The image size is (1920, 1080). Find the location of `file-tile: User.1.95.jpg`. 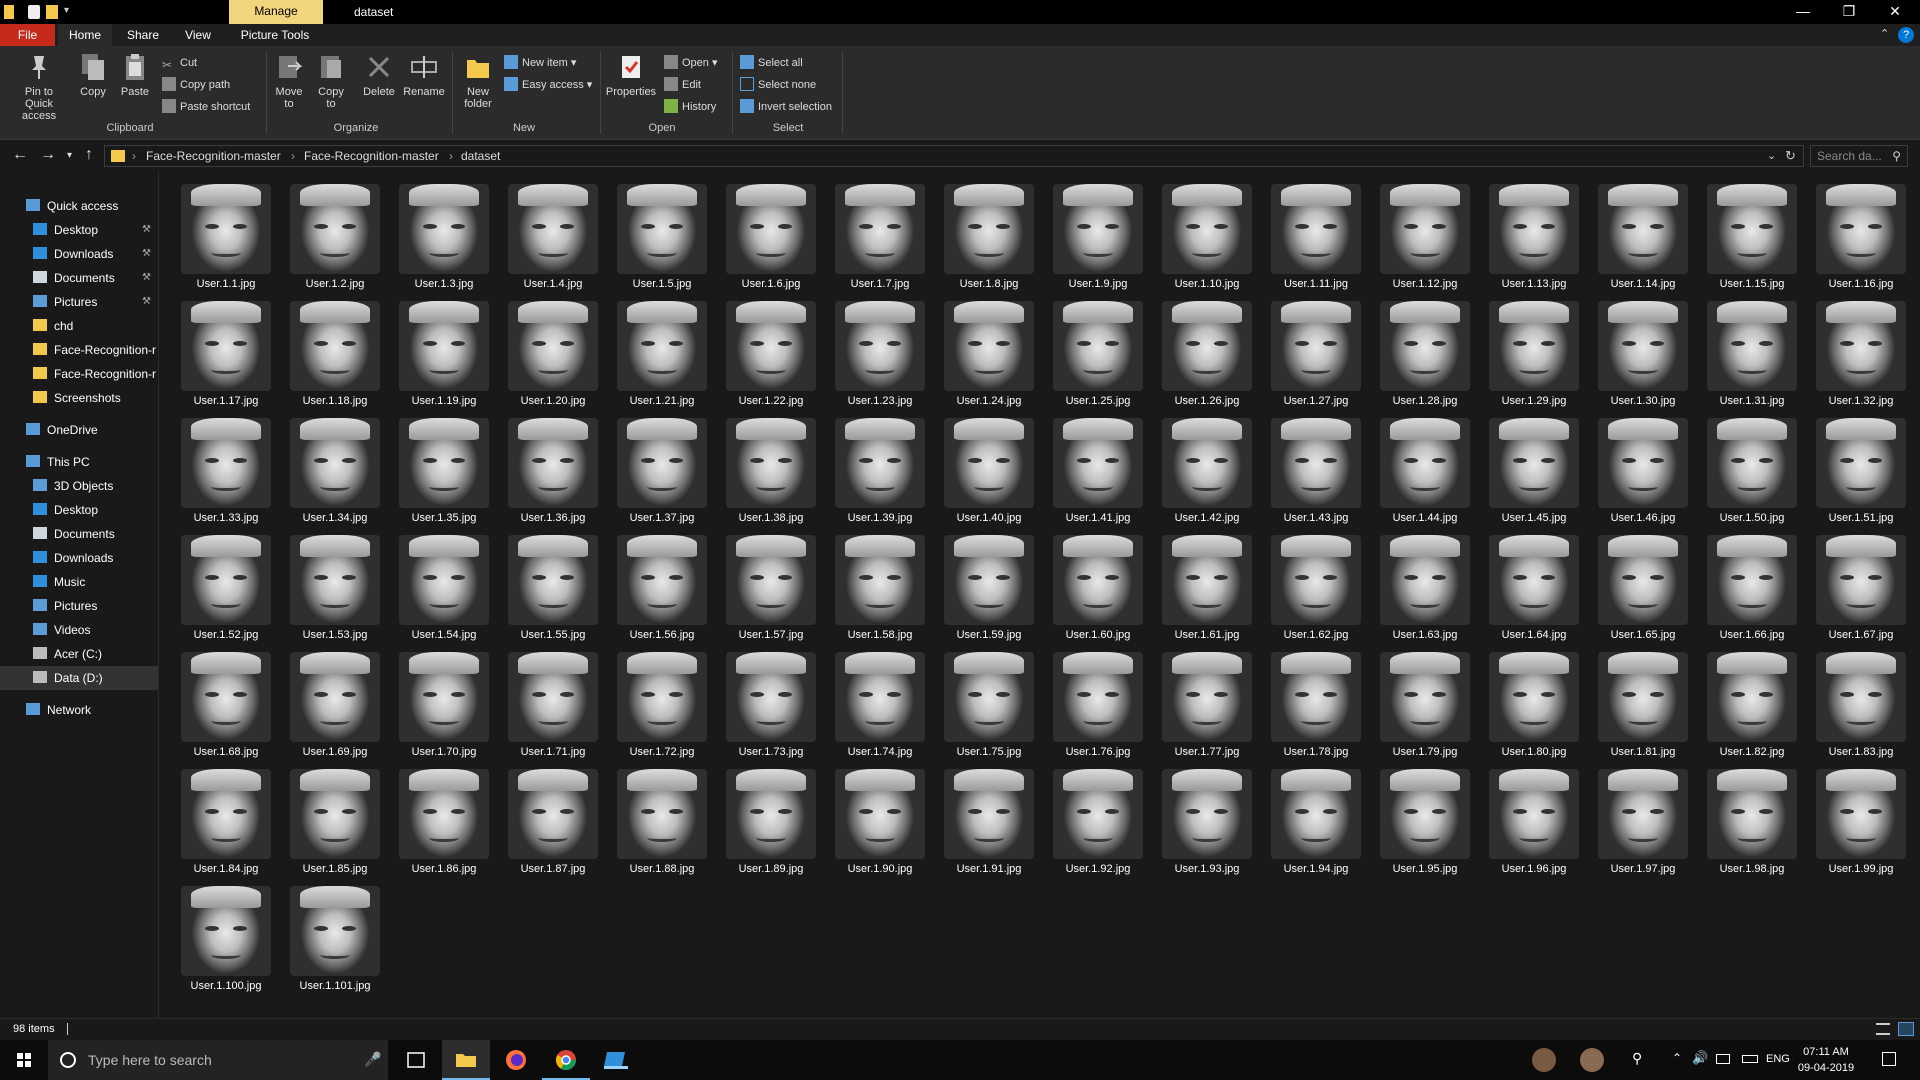

file-tile: User.1.95.jpg is located at coordinates (1421, 819).